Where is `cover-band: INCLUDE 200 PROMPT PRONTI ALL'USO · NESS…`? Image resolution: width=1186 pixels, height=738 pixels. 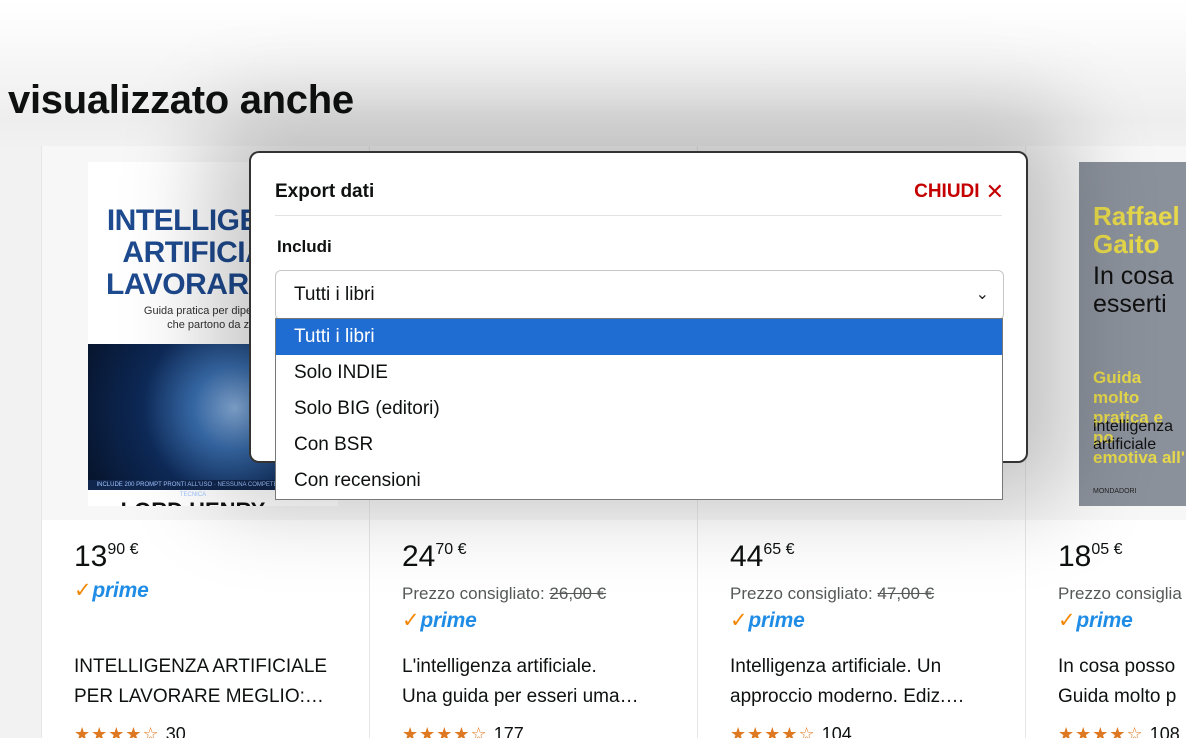 cover-band: INCLUDE 200 PROMPT PRONTI ALL'USO · NESS… is located at coordinates (193, 489).